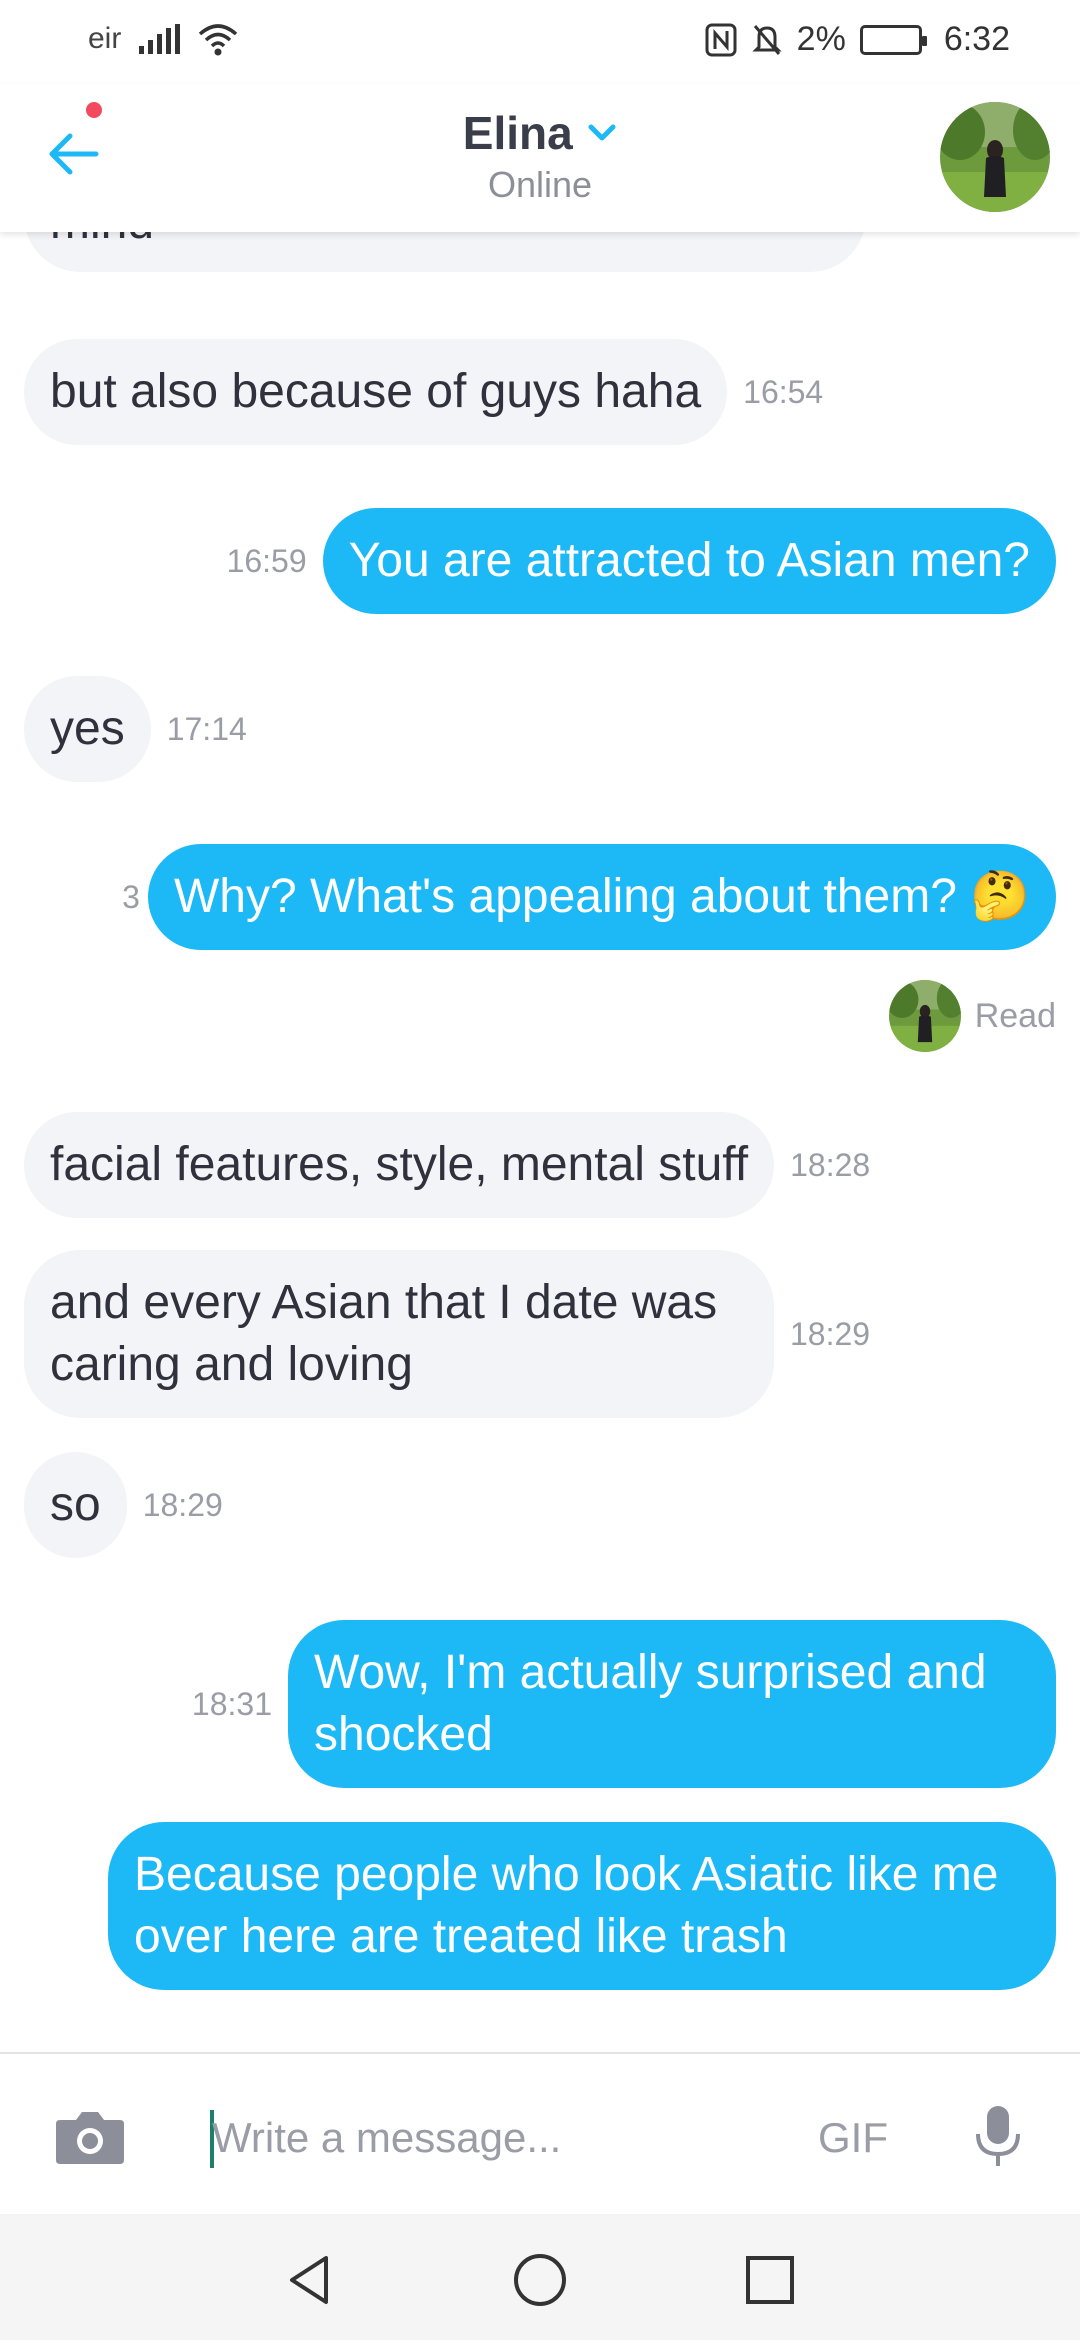 This screenshot has height=2340, width=1080. What do you see at coordinates (105, 38) in the screenshot?
I see `carrier-label: eir` at bounding box center [105, 38].